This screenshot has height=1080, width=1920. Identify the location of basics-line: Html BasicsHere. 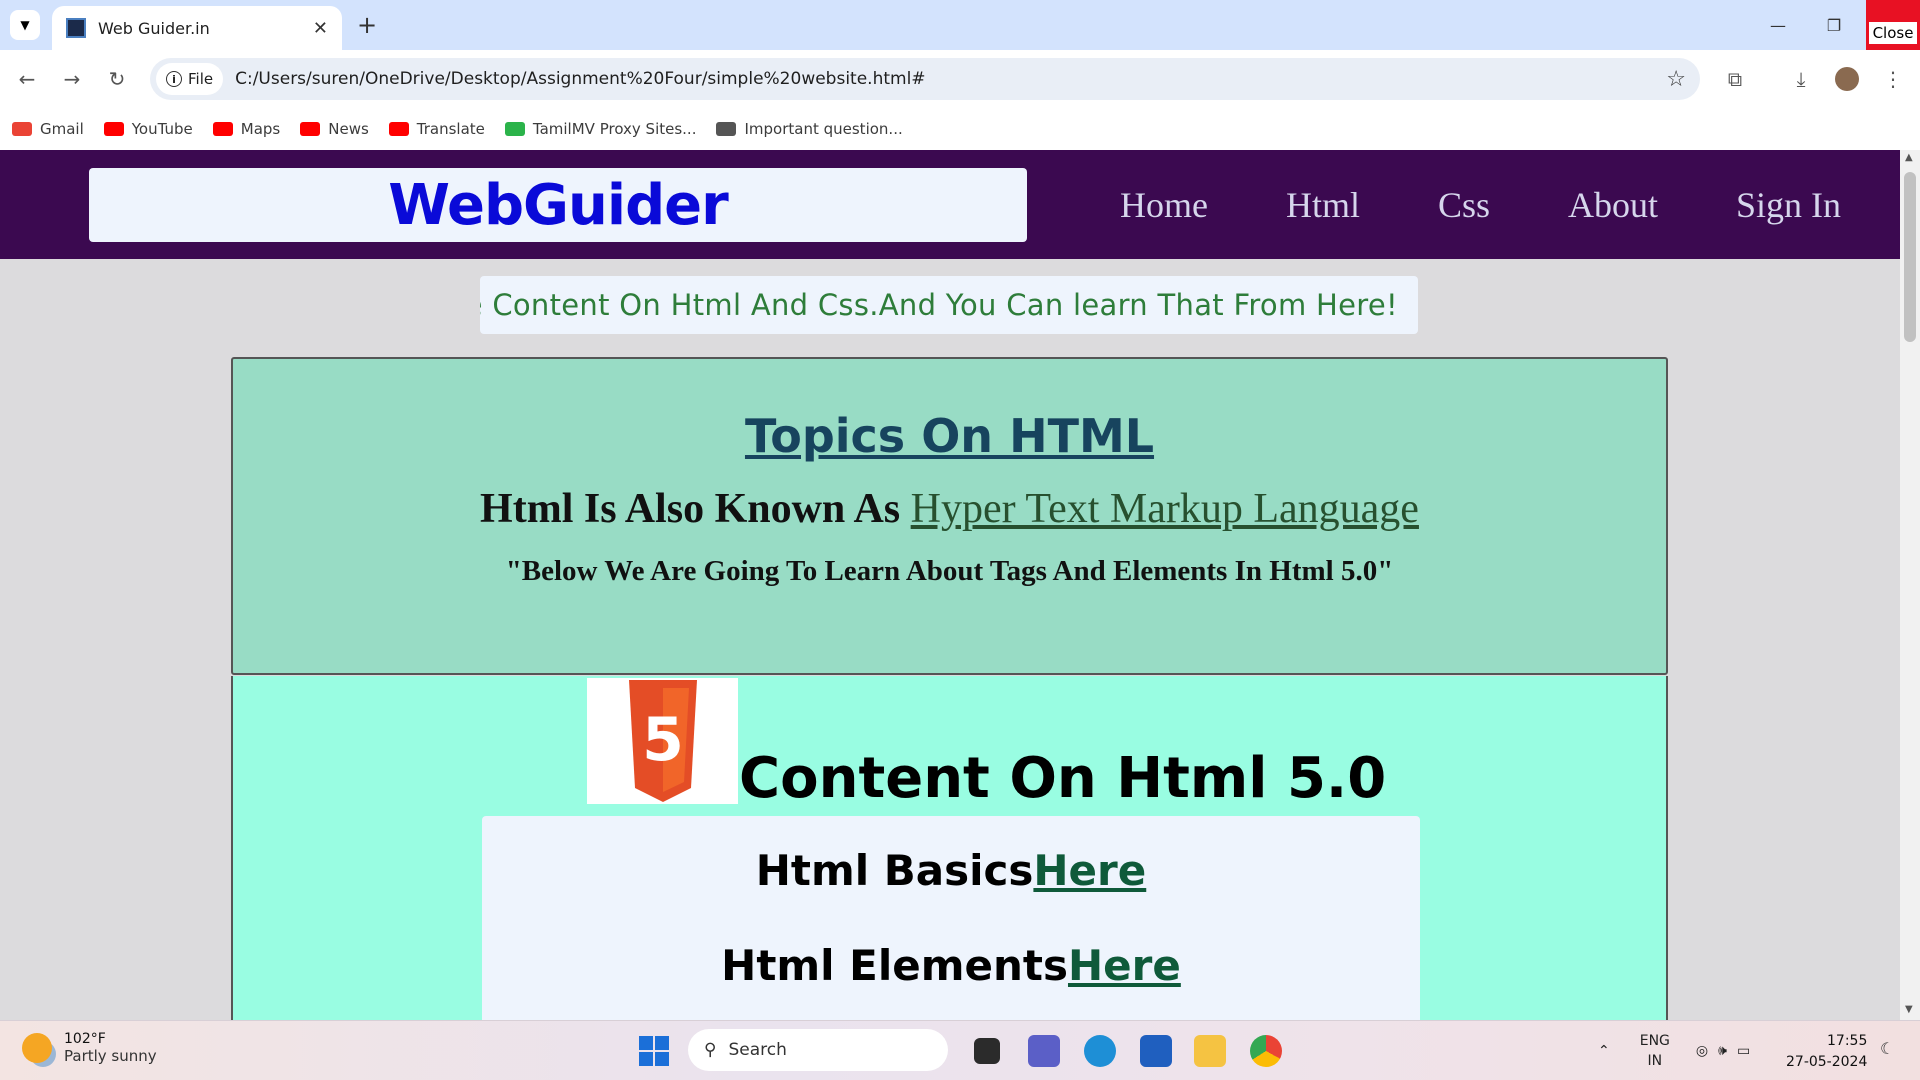
(951, 870).